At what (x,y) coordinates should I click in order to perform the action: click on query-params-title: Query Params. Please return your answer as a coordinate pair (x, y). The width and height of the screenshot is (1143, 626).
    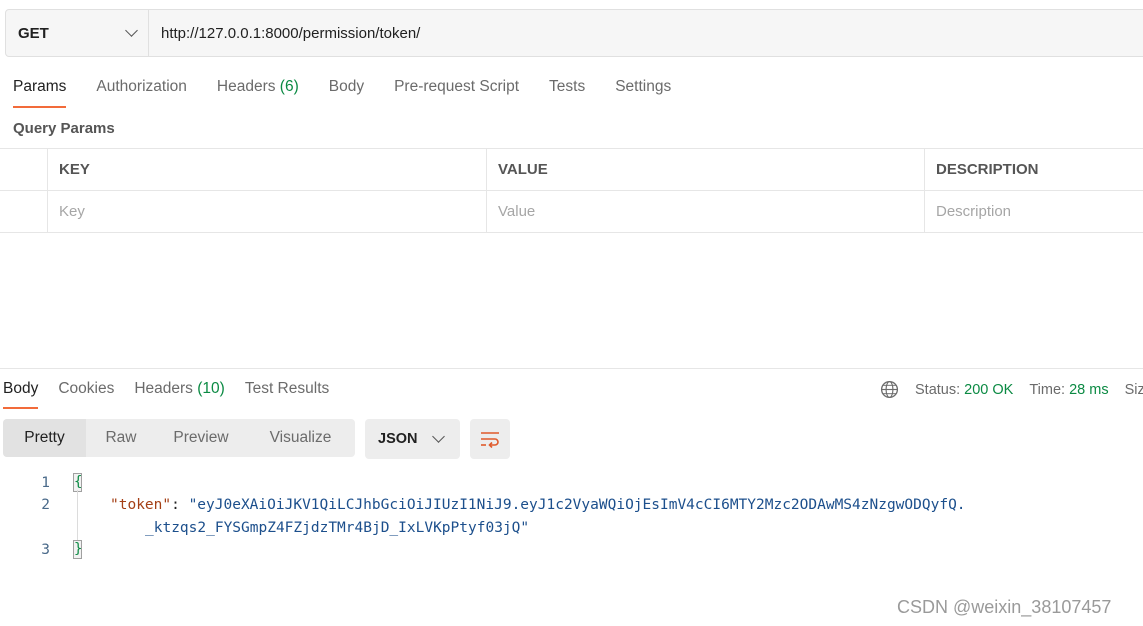
    Looking at the image, I should click on (64, 128).